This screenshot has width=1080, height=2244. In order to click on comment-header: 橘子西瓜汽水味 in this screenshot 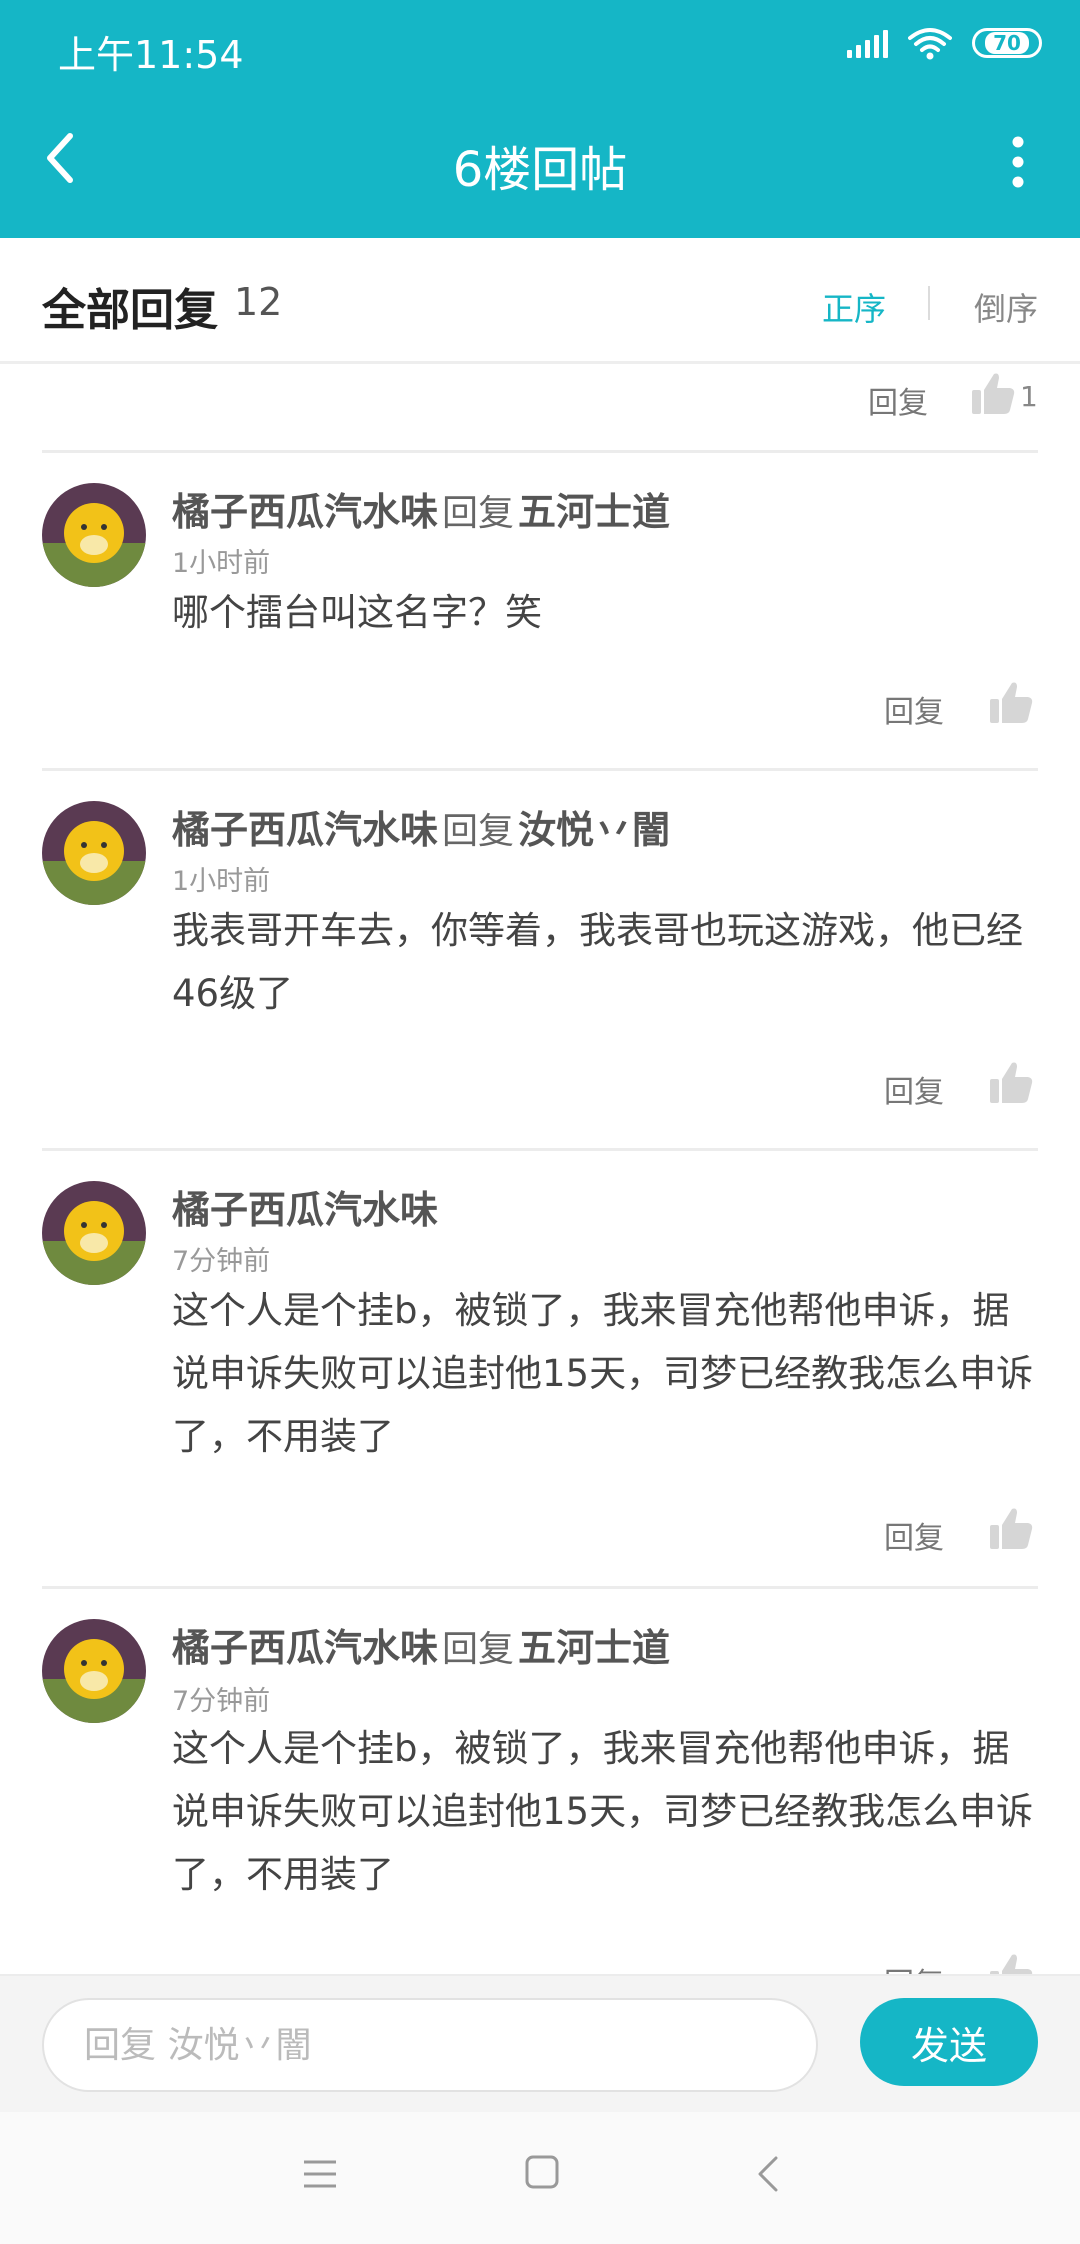, I will do `click(305, 1206)`.